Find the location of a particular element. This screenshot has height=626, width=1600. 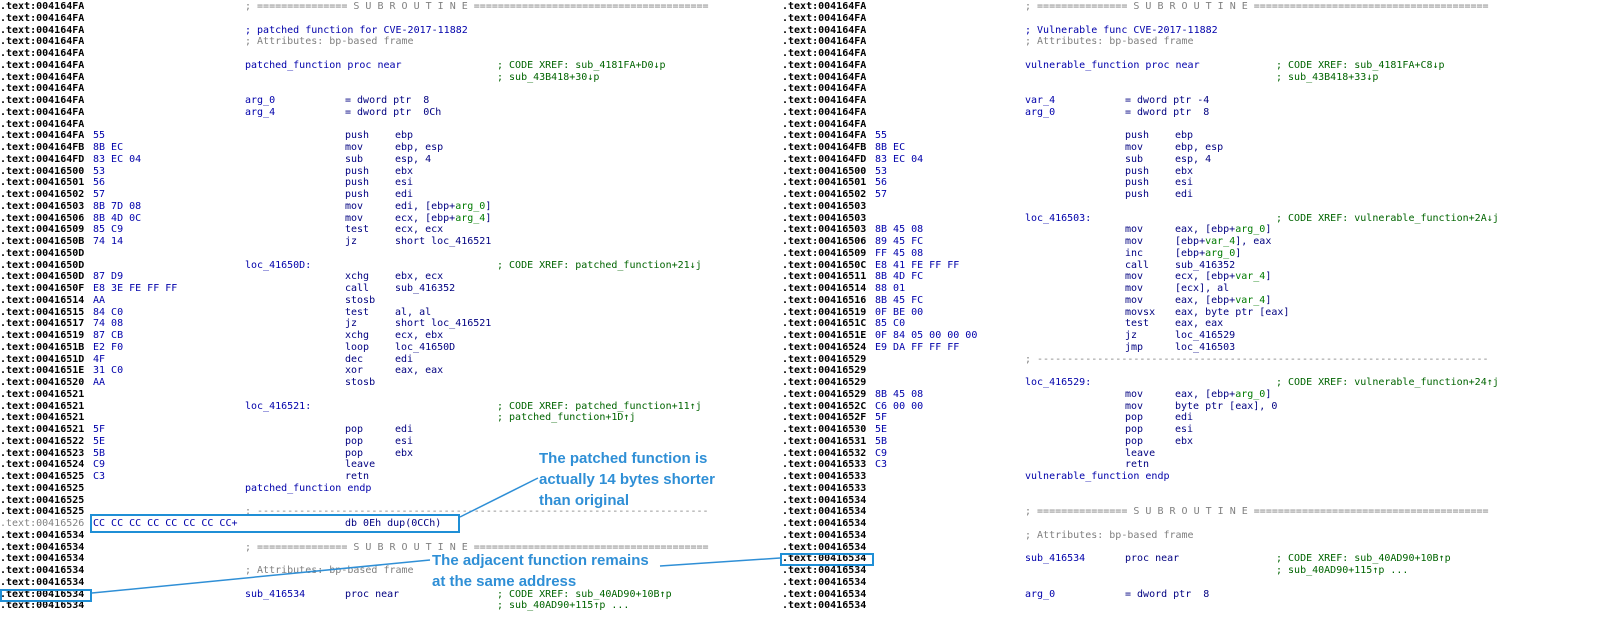

operand: eax, eax is located at coordinates (419, 371).